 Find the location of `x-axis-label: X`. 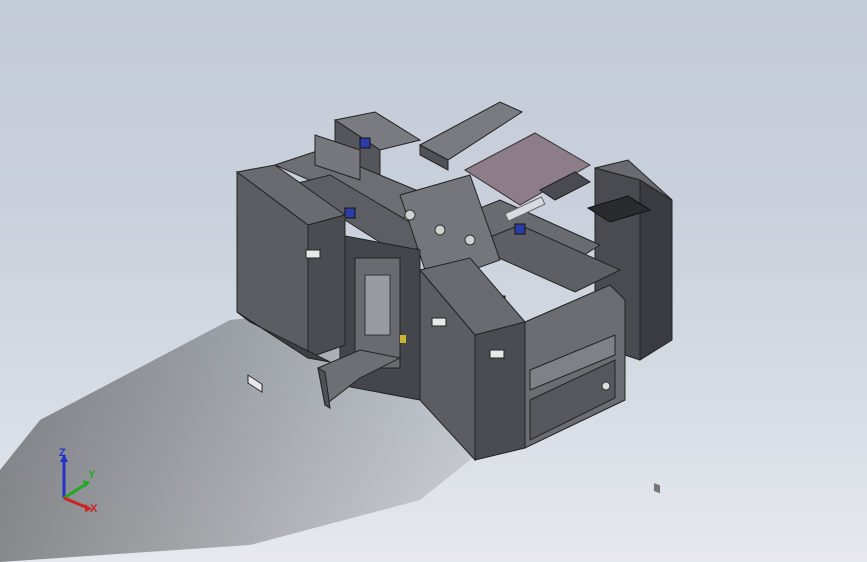

x-axis-label: X is located at coordinates (94, 509).